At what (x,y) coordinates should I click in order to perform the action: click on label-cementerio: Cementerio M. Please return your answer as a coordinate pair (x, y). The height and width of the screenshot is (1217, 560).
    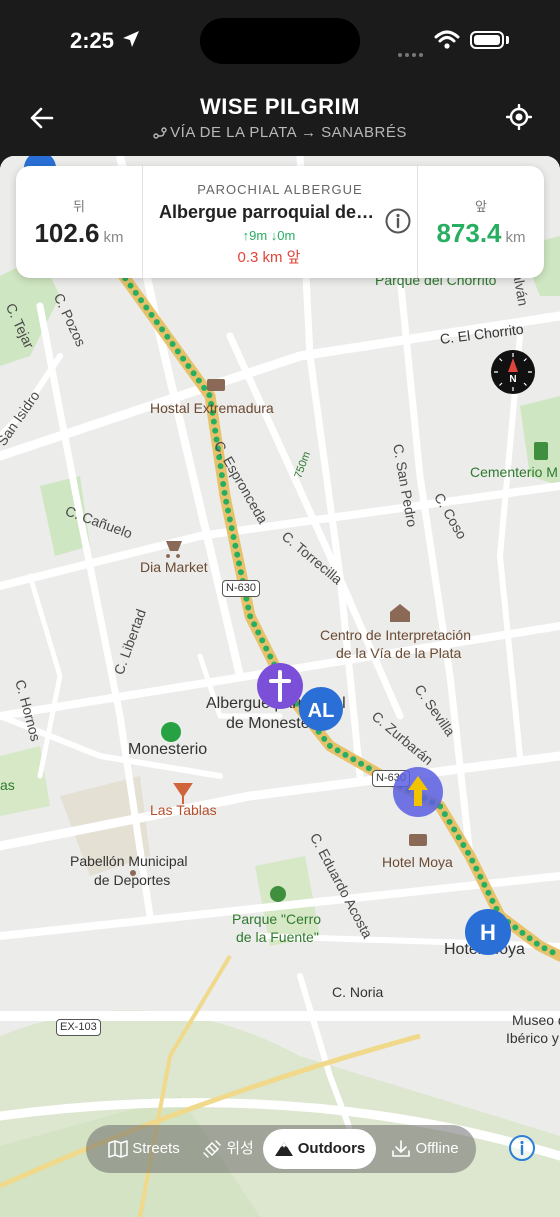
    Looking at the image, I should click on (514, 472).